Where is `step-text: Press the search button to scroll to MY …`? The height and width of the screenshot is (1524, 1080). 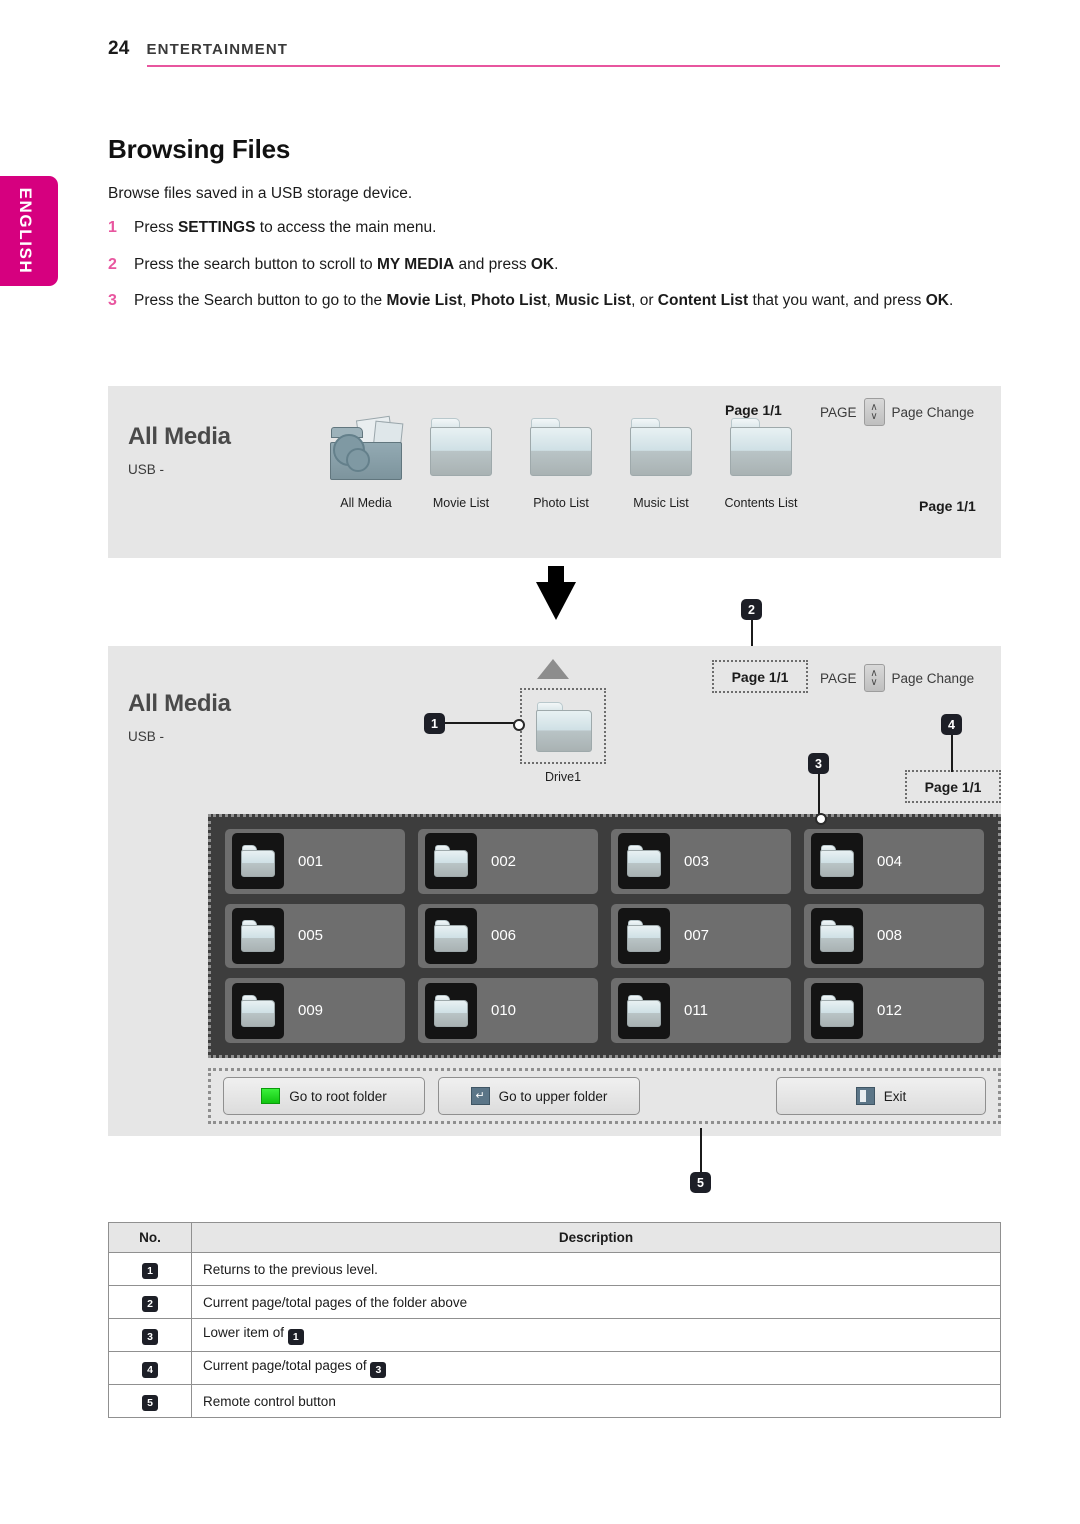 step-text: Press the search button to scroll to MY … is located at coordinates (346, 264).